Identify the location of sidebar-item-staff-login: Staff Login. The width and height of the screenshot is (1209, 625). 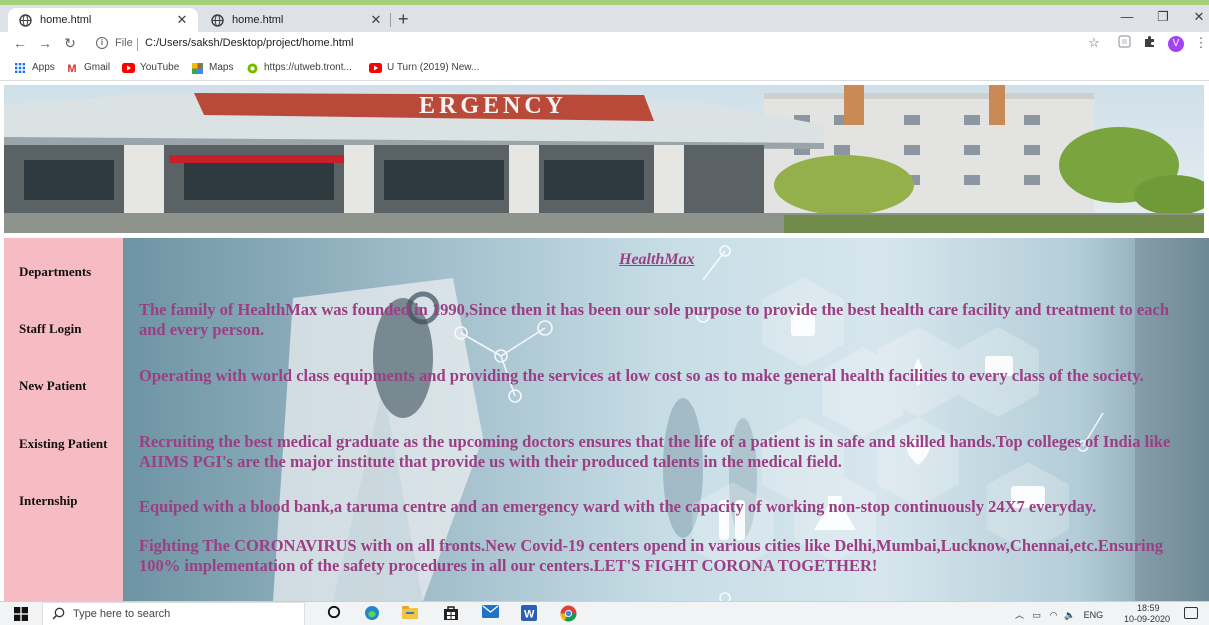
(50, 329).